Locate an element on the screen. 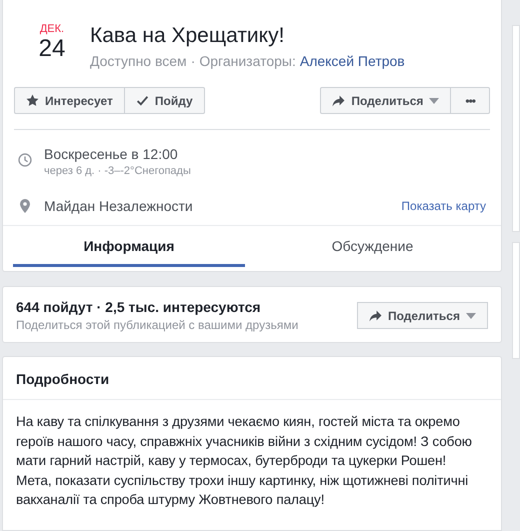 The height and width of the screenshot is (531, 520). star-icon is located at coordinates (32, 100).